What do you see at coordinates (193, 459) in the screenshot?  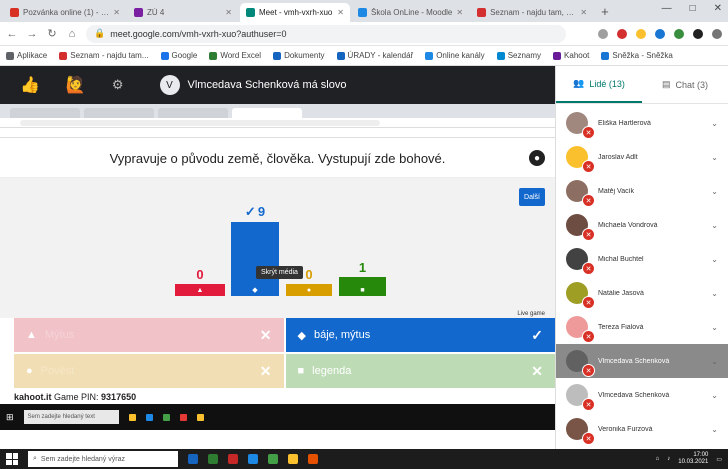 I see `task-view-icon` at bounding box center [193, 459].